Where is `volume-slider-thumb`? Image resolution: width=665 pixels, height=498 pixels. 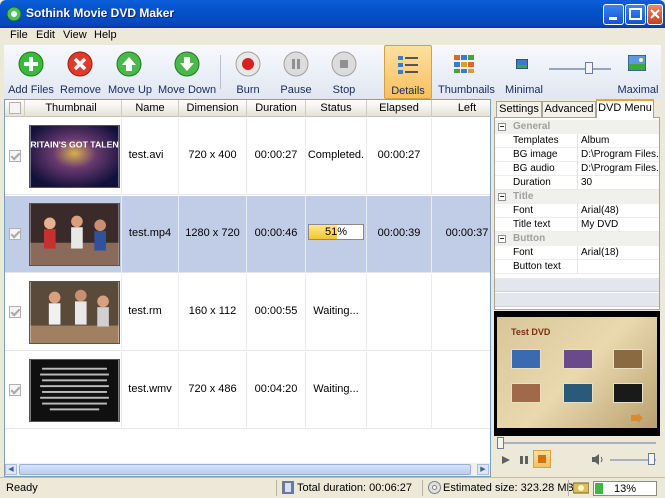
volume-slider-thumb is located at coordinates (651, 459).